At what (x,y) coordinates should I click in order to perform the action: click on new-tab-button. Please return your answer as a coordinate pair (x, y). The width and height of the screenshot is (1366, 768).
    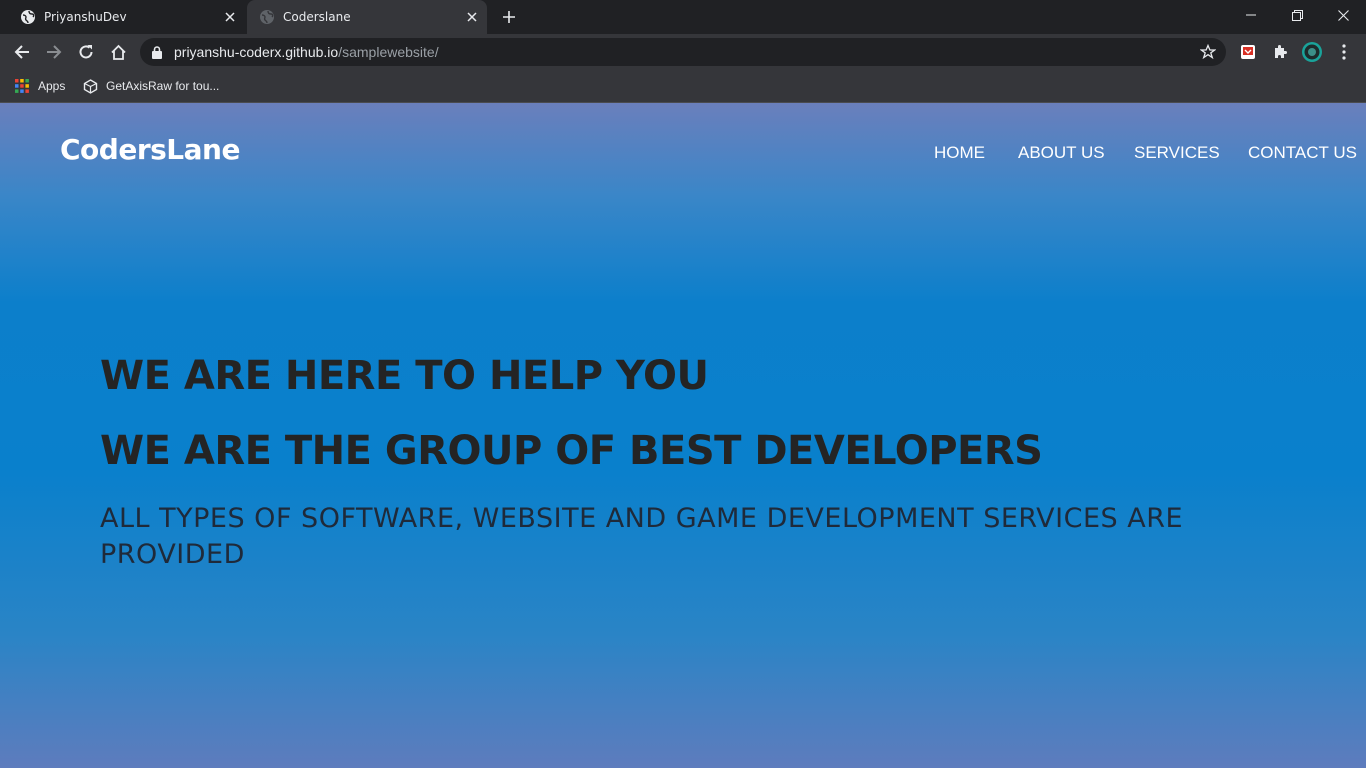
    Looking at the image, I should click on (509, 17).